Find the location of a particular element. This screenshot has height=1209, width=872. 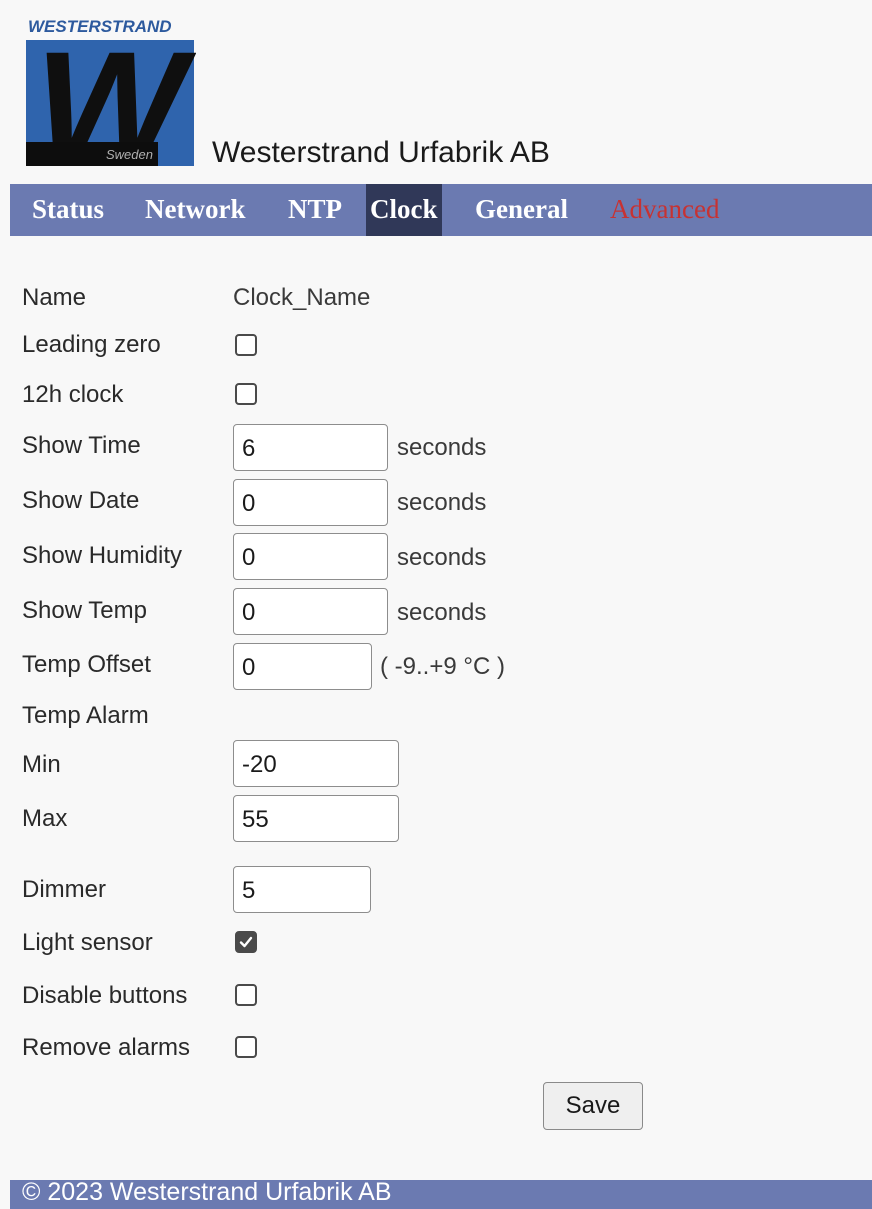

show-time-label: Show Time is located at coordinates (81, 445).